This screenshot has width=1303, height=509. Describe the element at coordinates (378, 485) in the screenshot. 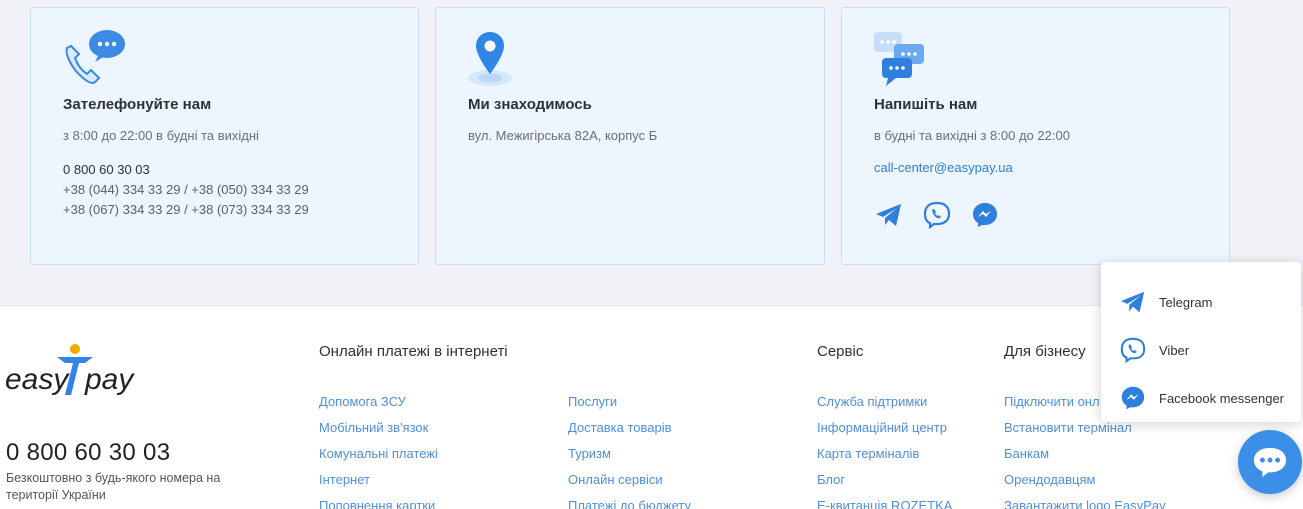

I see `footer-link: Інтернет` at that location.